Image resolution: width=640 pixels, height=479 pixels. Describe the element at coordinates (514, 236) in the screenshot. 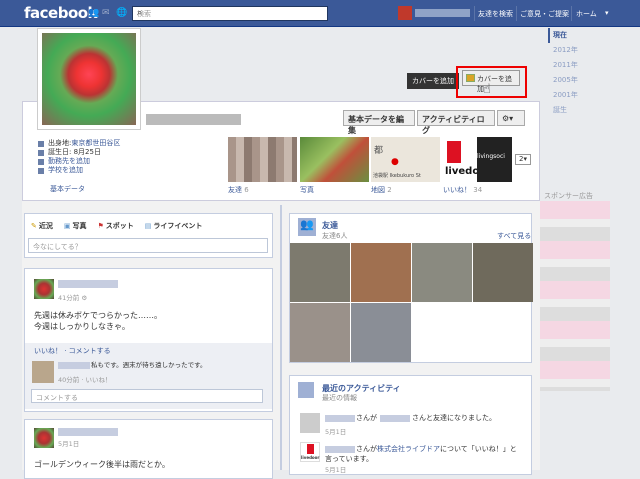

I see `see-all-link: すべて見る` at that location.